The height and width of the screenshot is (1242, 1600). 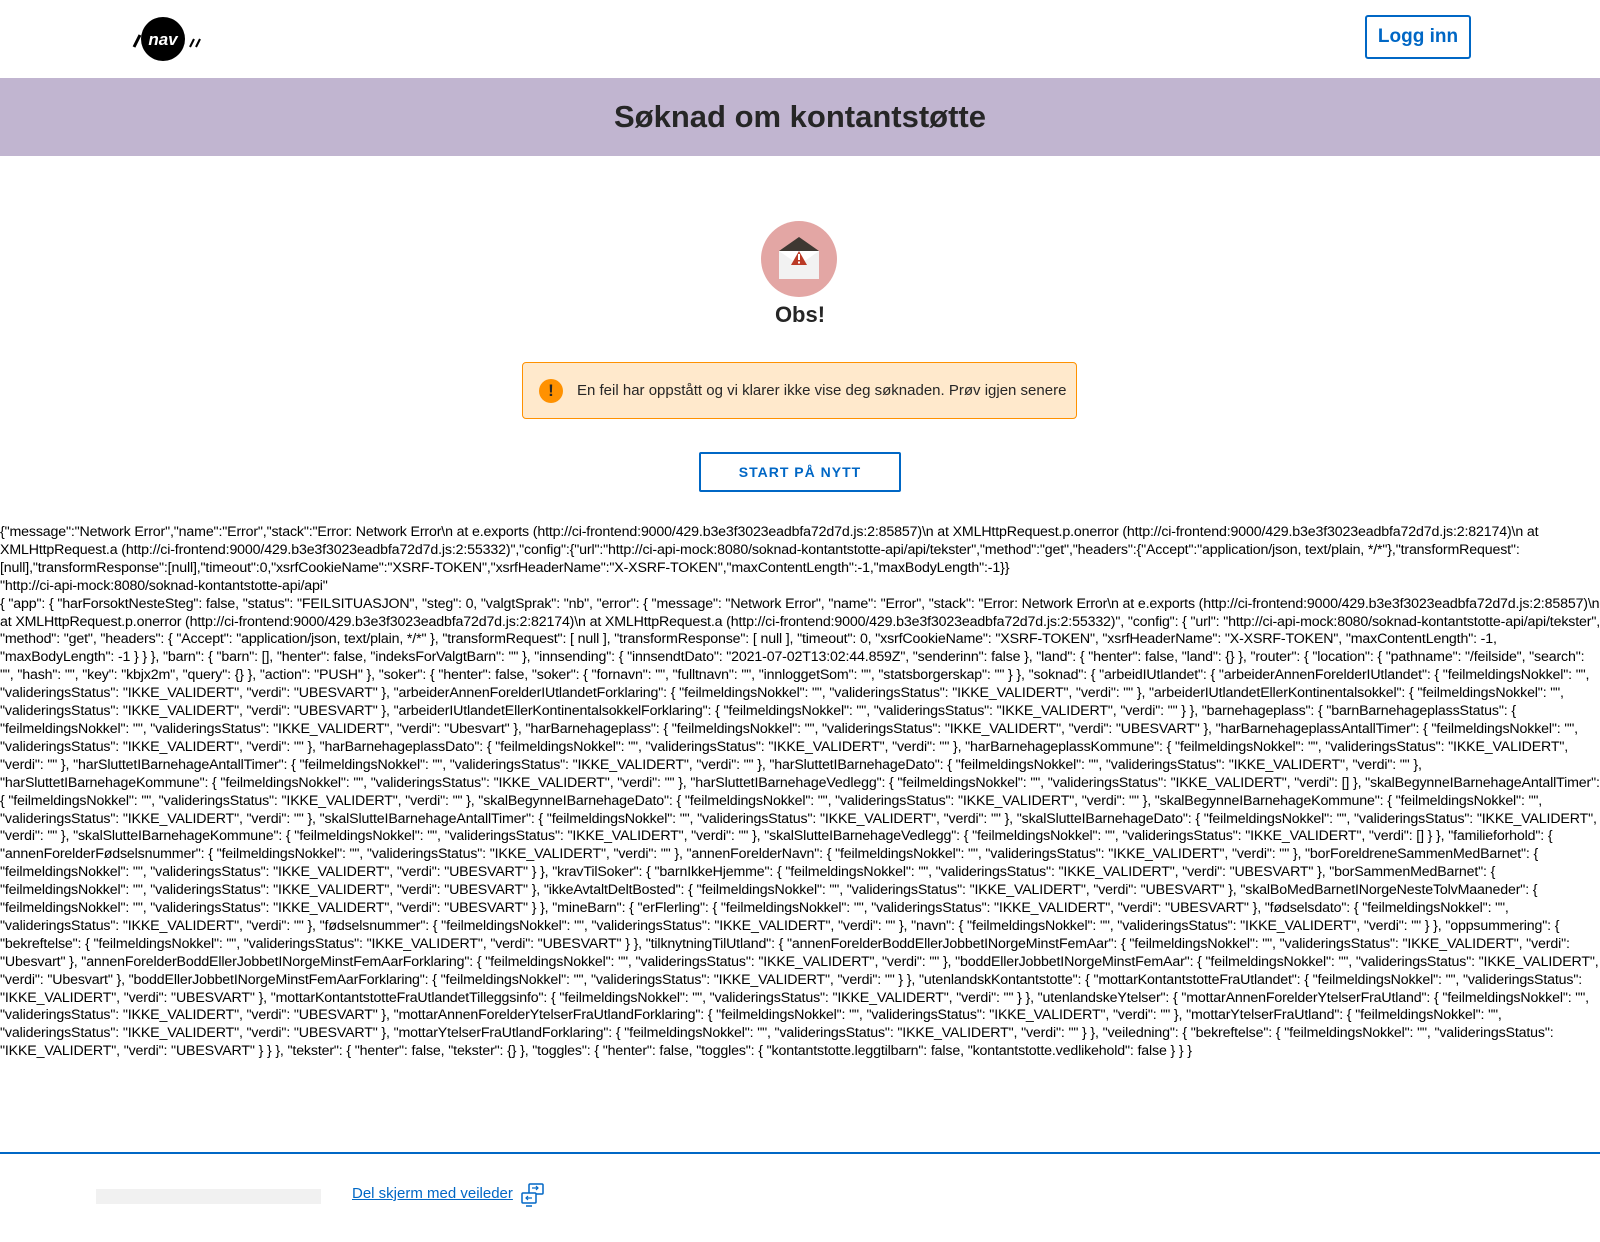 What do you see at coordinates (799, 259) in the screenshot?
I see `envelope-warning-icon` at bounding box center [799, 259].